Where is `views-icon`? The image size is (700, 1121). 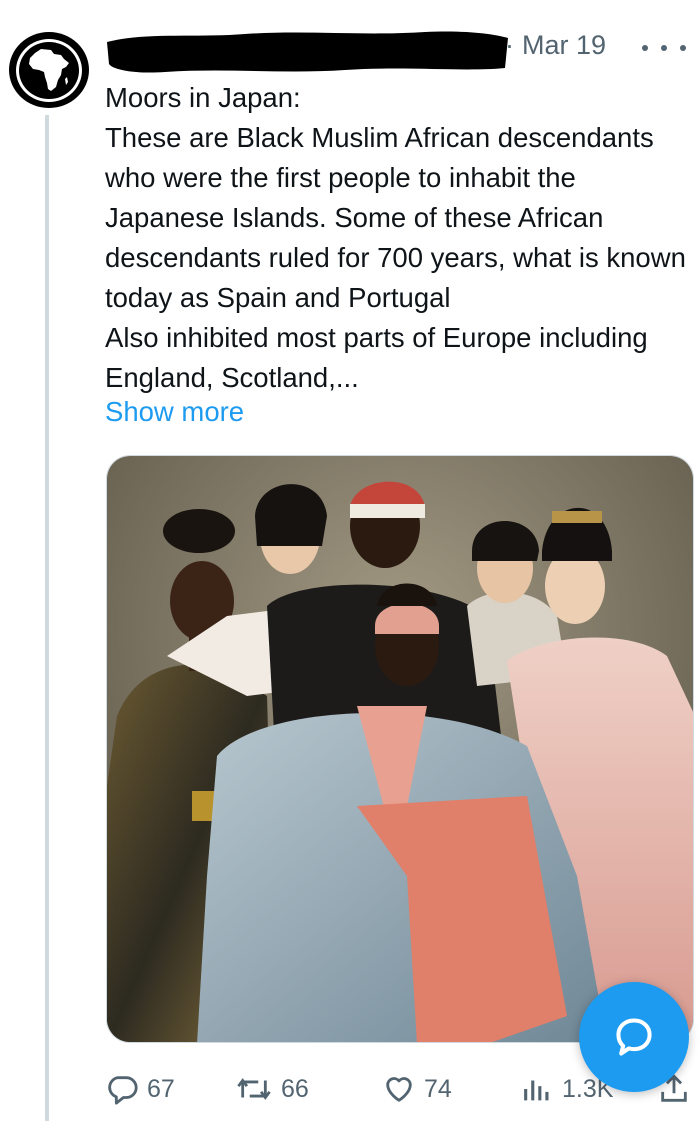 views-icon is located at coordinates (536, 1090).